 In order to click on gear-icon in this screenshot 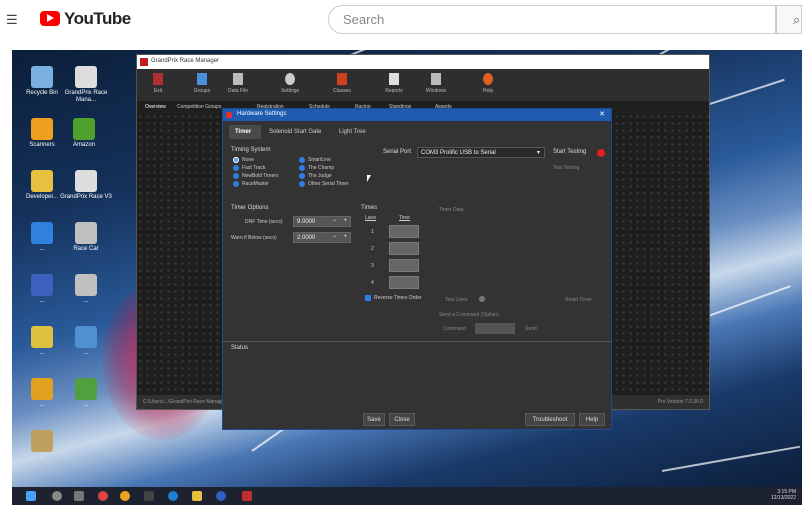, I will do `click(290, 79)`.